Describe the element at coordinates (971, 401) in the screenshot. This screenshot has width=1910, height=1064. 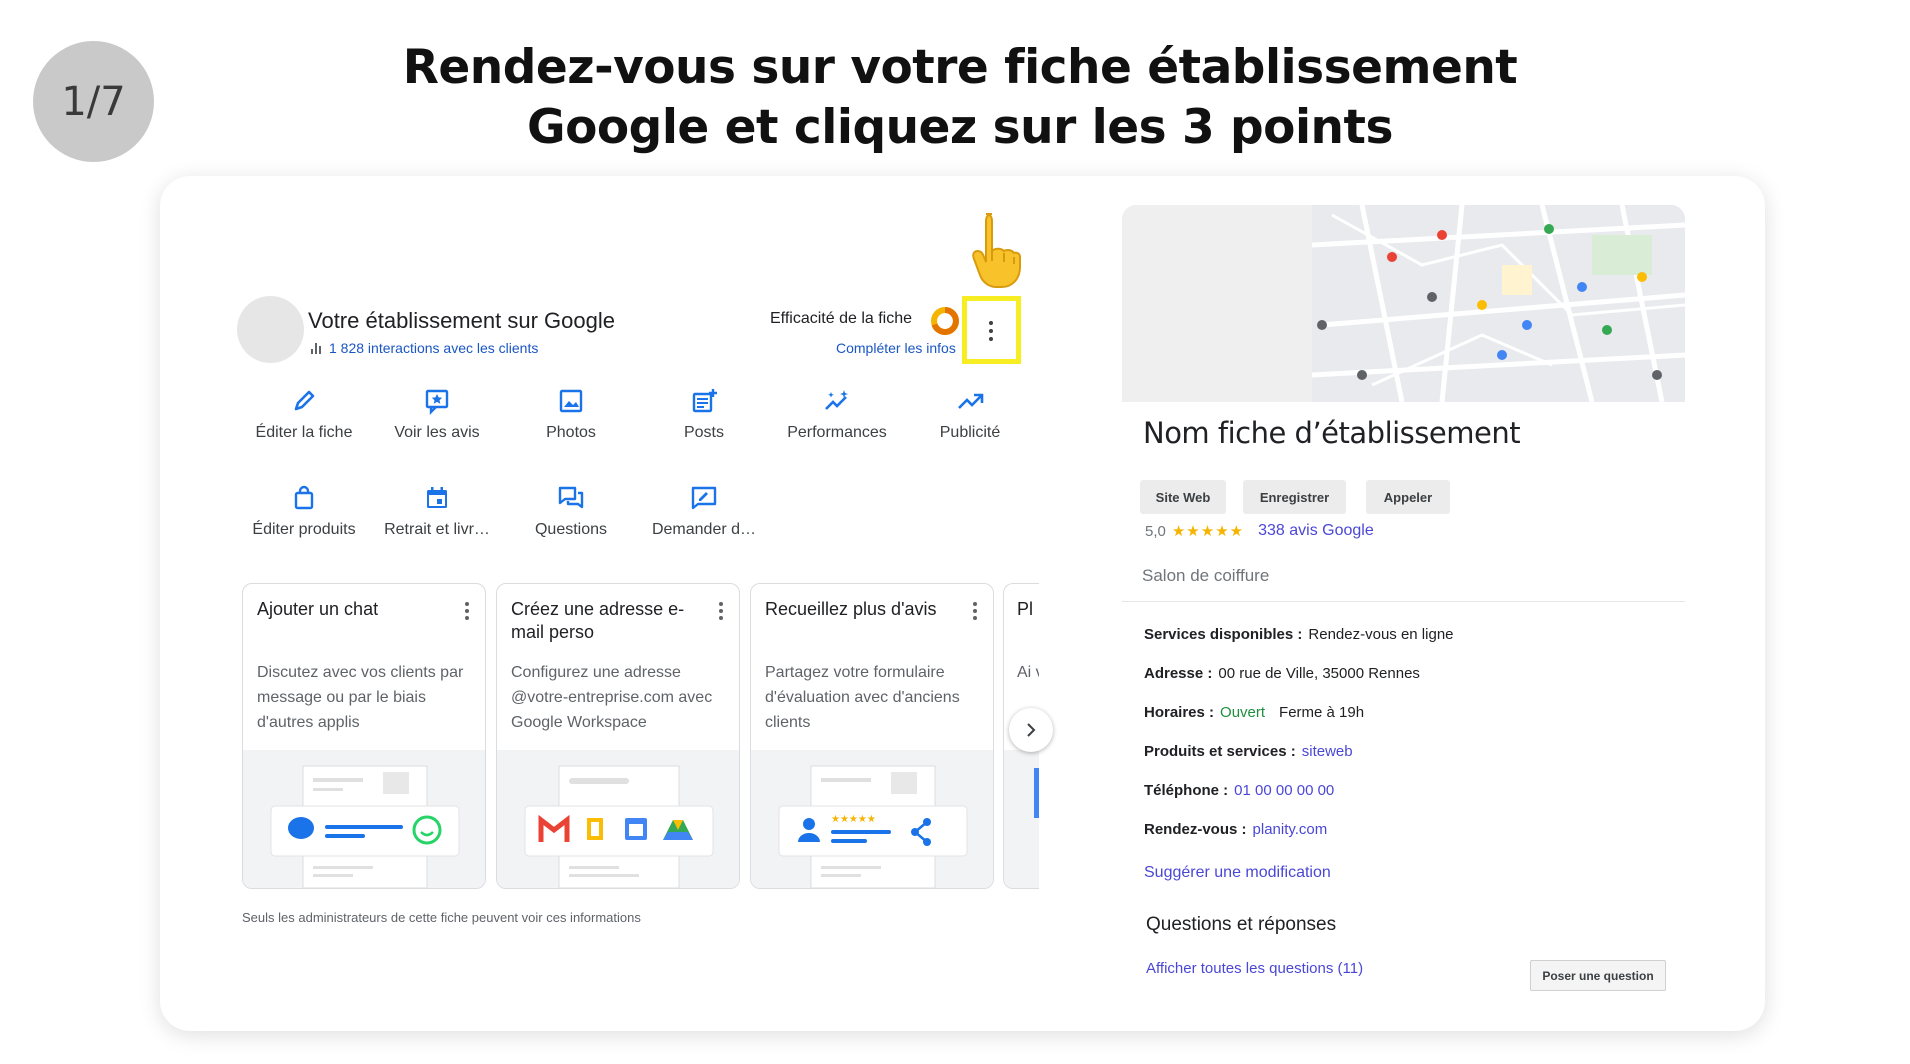
I see `trending-up-icon` at that location.